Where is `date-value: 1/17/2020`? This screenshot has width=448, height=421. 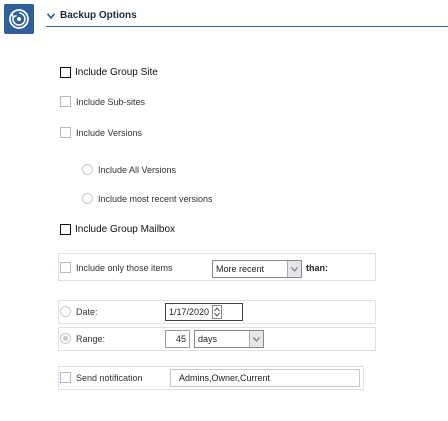
date-value: 1/17/2020 is located at coordinates (189, 312).